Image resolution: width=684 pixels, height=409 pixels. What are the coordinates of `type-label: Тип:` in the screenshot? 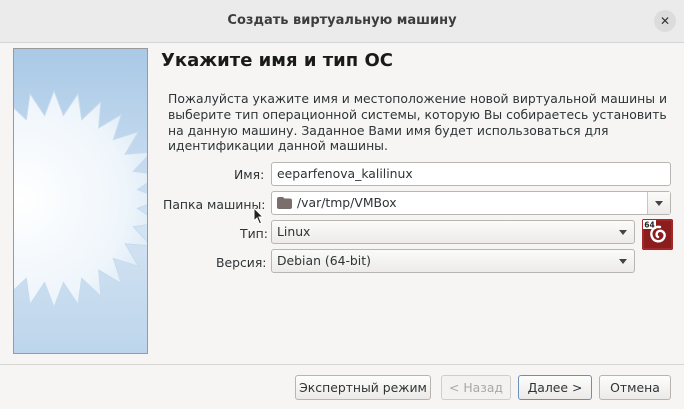 It's located at (254, 233).